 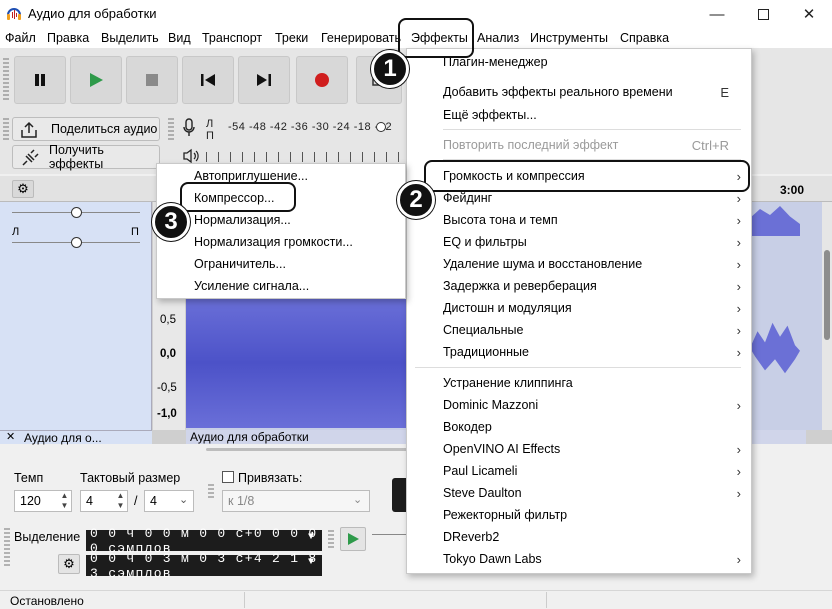 I want to click on menu-select: Выделить, so click(x=130, y=38).